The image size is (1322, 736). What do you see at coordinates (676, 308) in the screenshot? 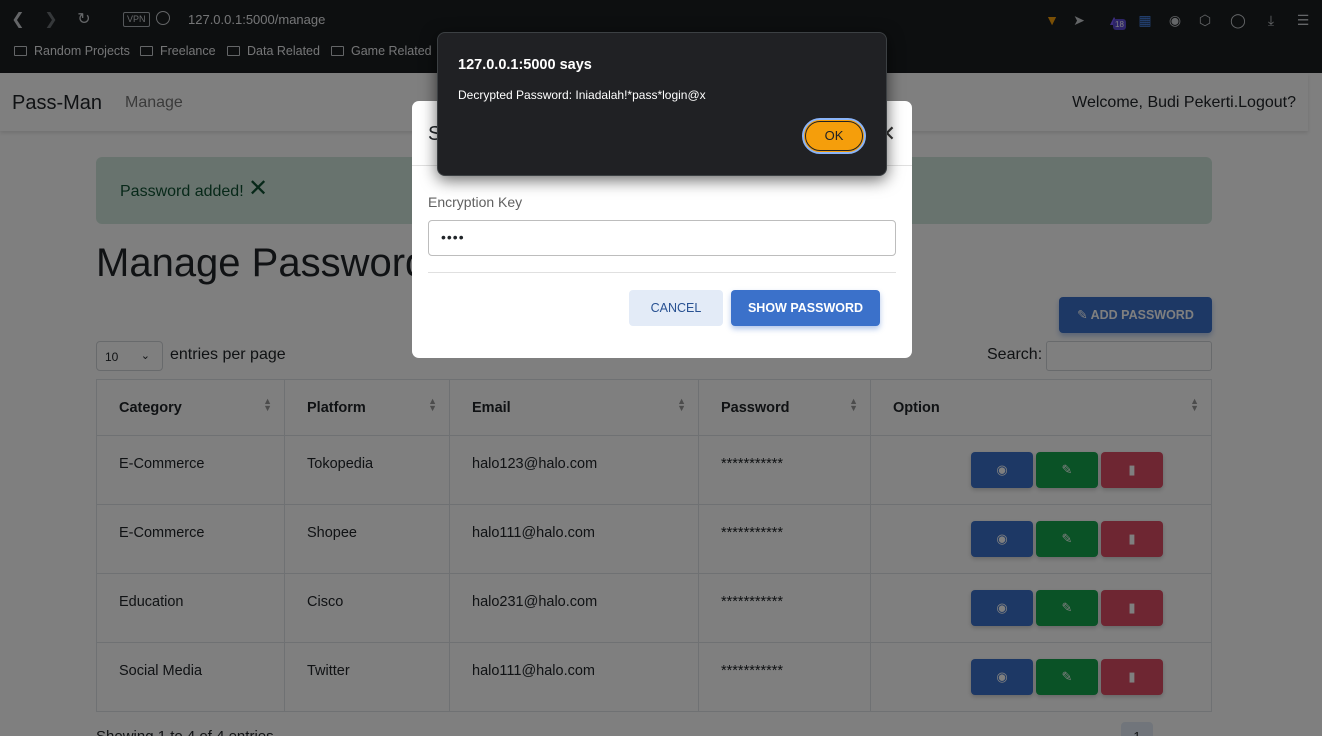
I see `cancel-button: CANCEL` at bounding box center [676, 308].